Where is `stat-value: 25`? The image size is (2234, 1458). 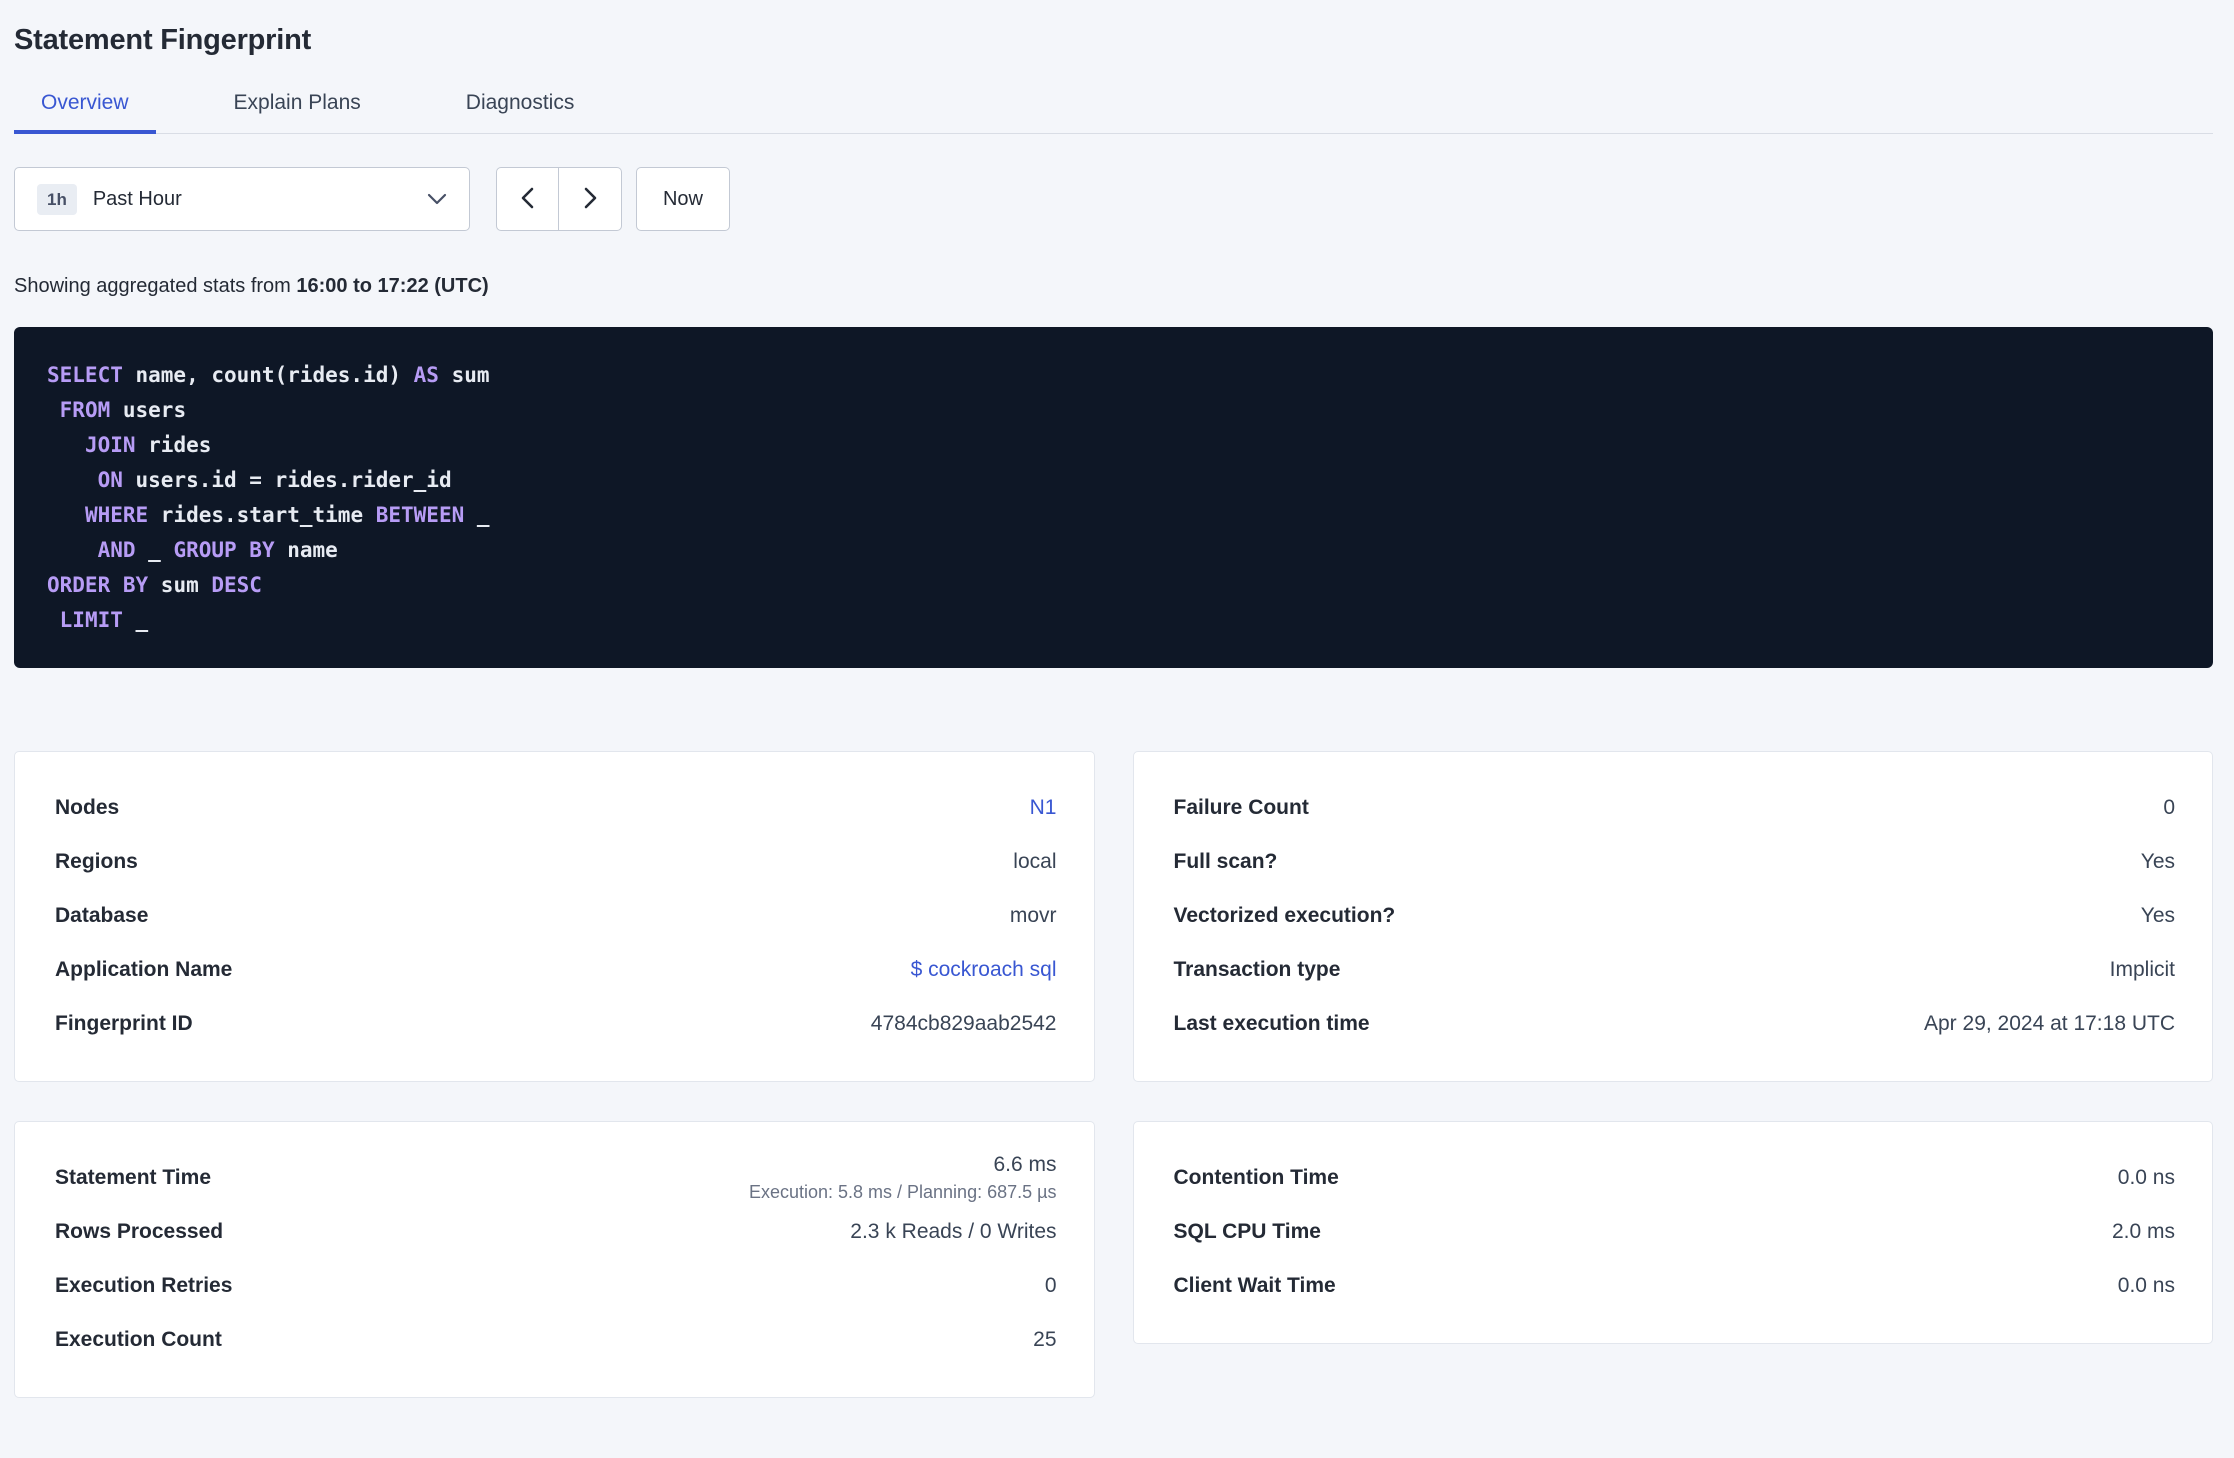 stat-value: 25 is located at coordinates (1045, 1339).